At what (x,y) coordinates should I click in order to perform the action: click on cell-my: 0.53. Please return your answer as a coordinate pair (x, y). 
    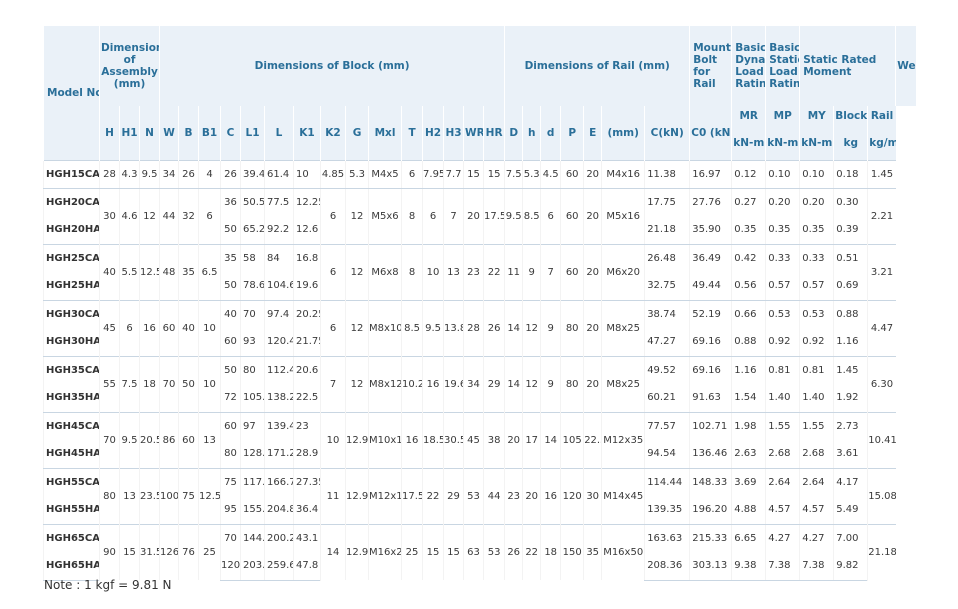
    Looking at the image, I should click on (816, 313).